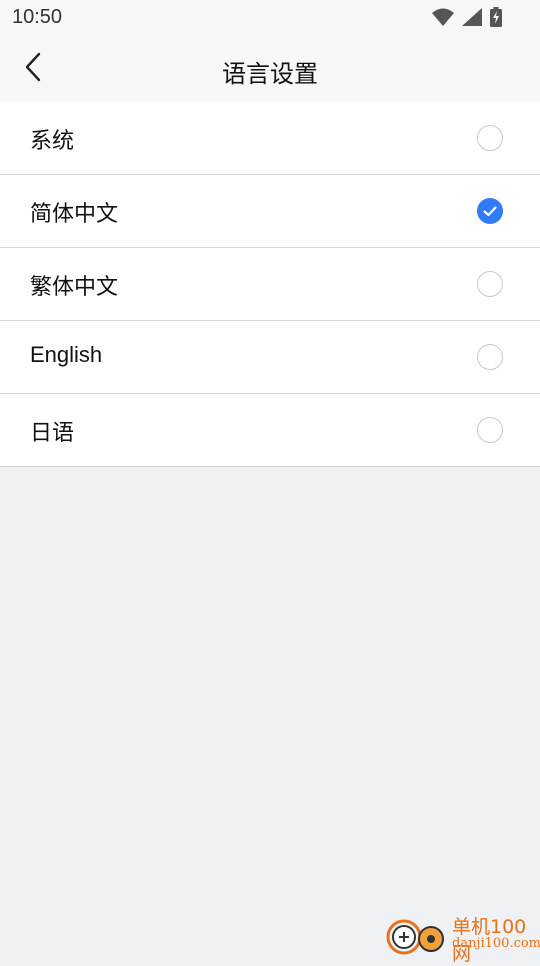  I want to click on radio-button-checked, so click(490, 211).